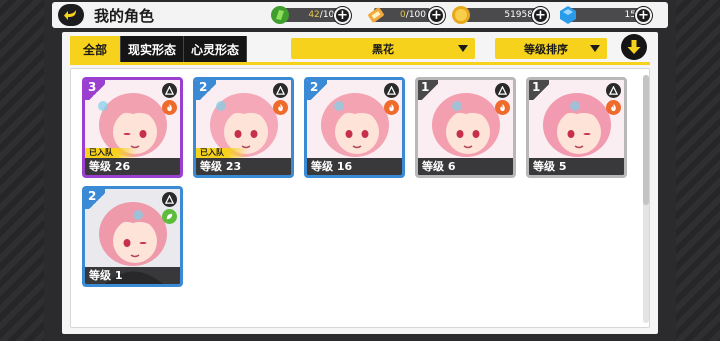 The height and width of the screenshot is (341, 720). I want to click on scrollbar, so click(646, 199).